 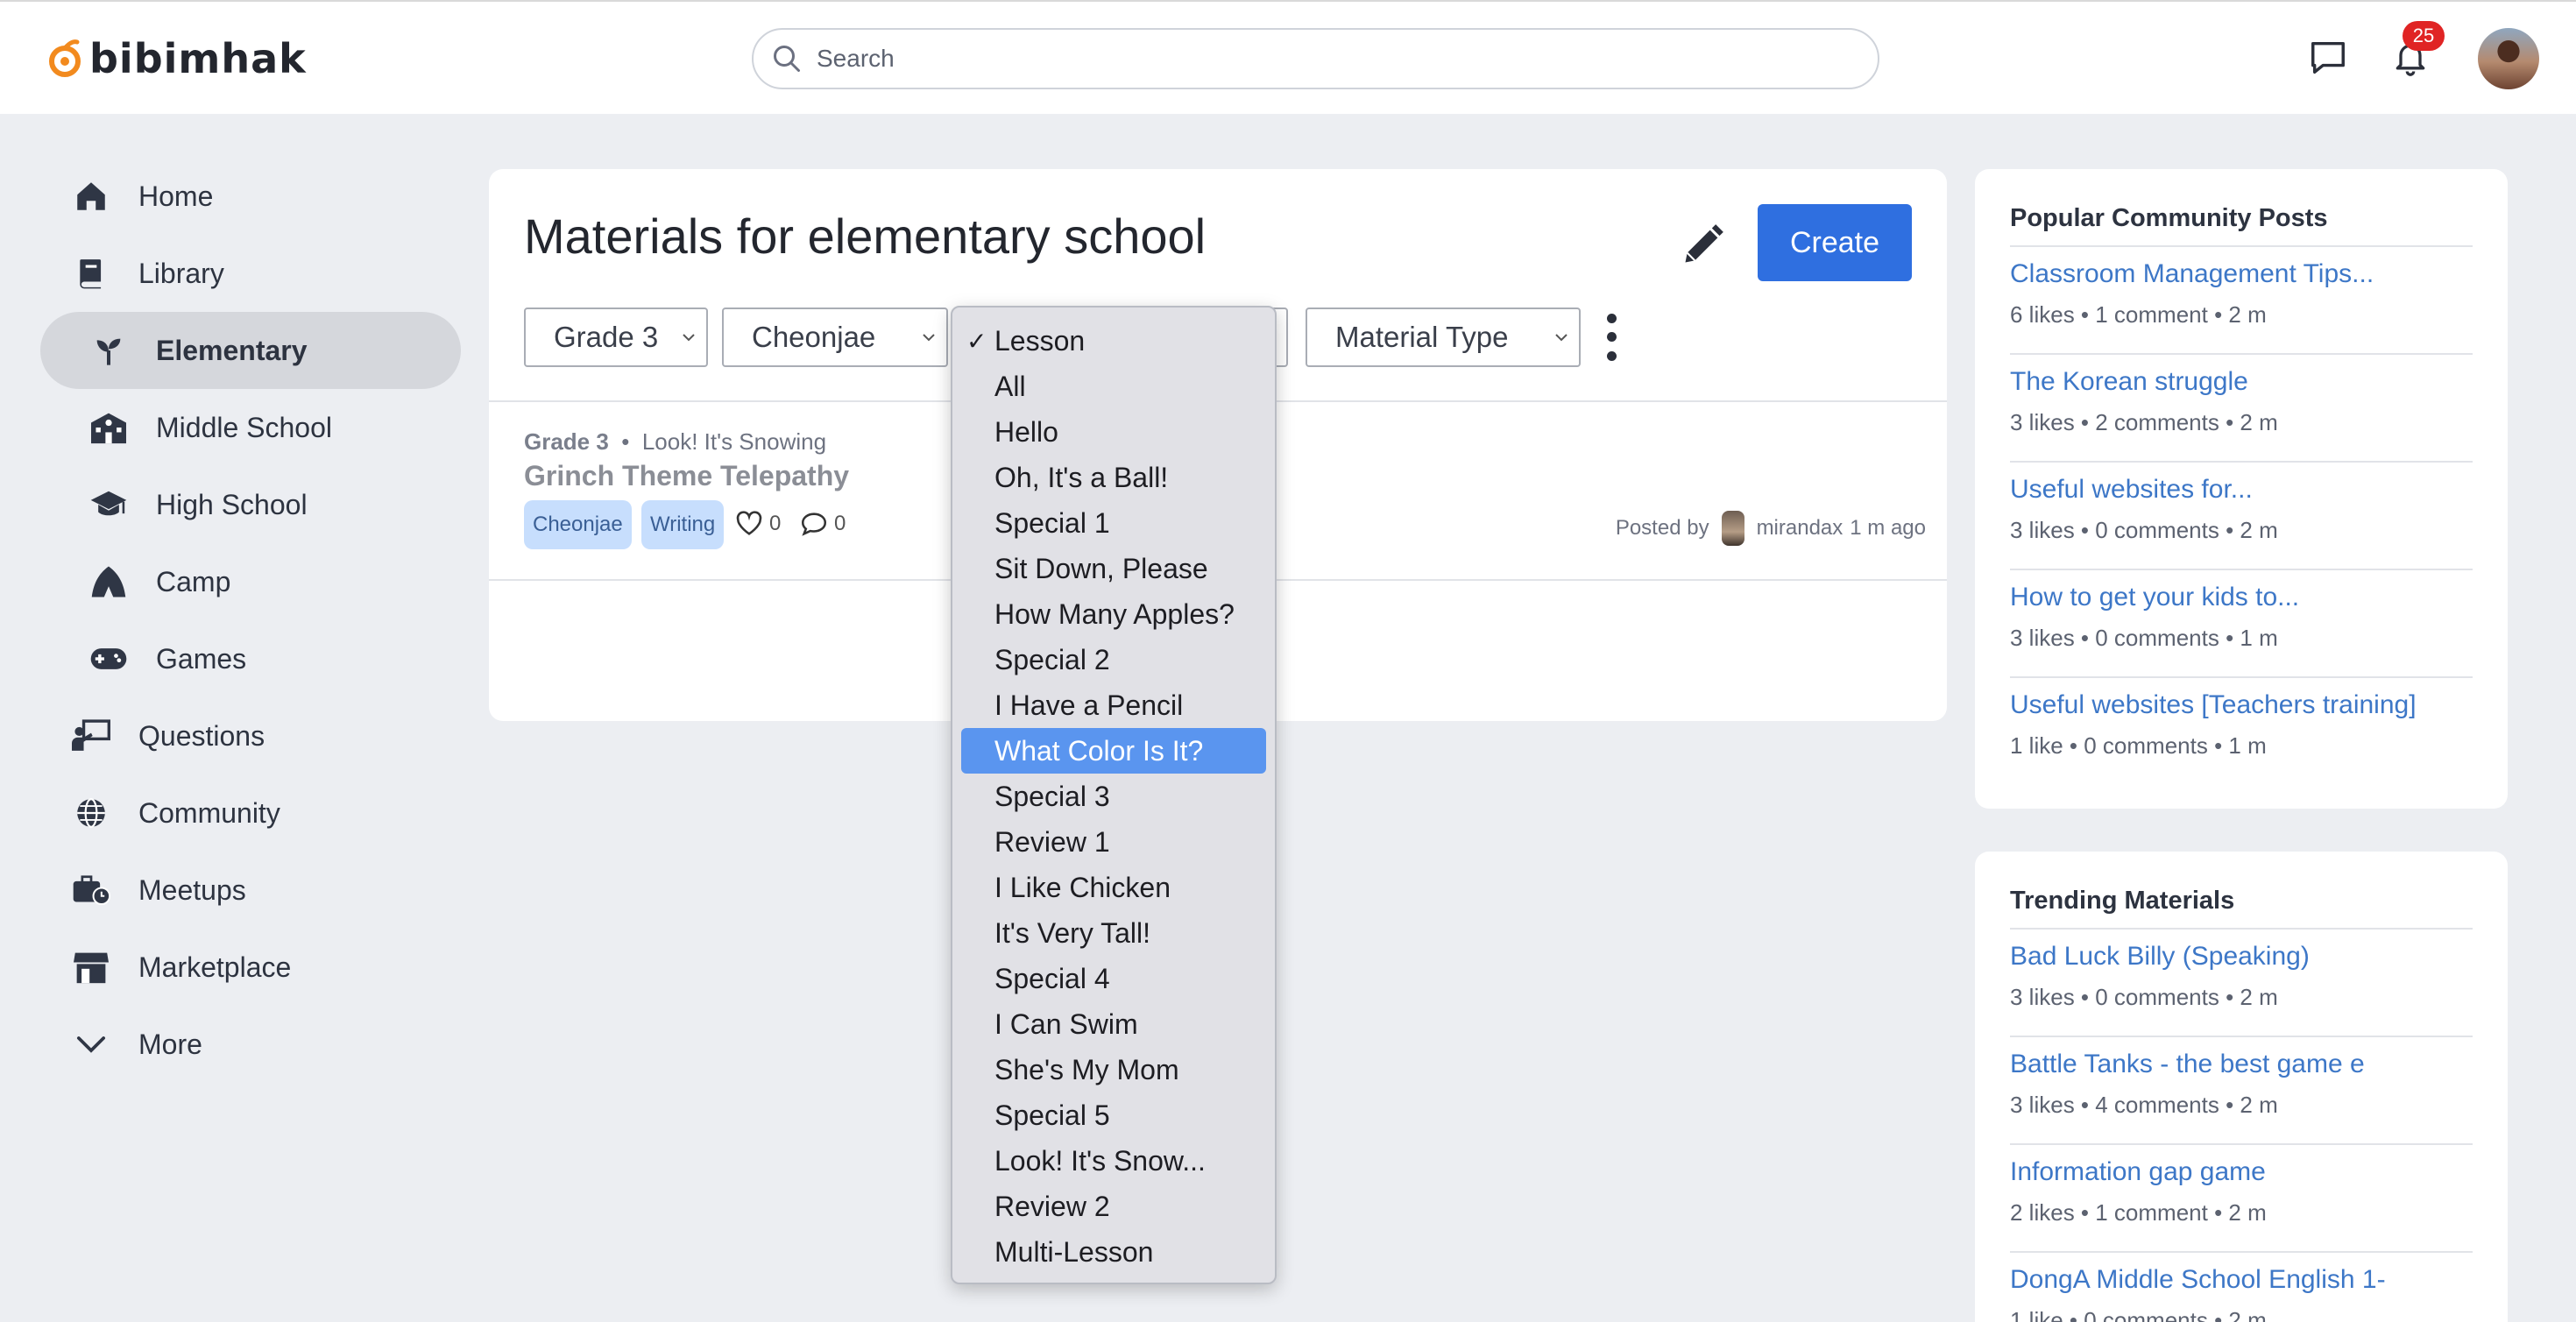 What do you see at coordinates (1040, 340) in the screenshot?
I see `option-label: Lesson` at bounding box center [1040, 340].